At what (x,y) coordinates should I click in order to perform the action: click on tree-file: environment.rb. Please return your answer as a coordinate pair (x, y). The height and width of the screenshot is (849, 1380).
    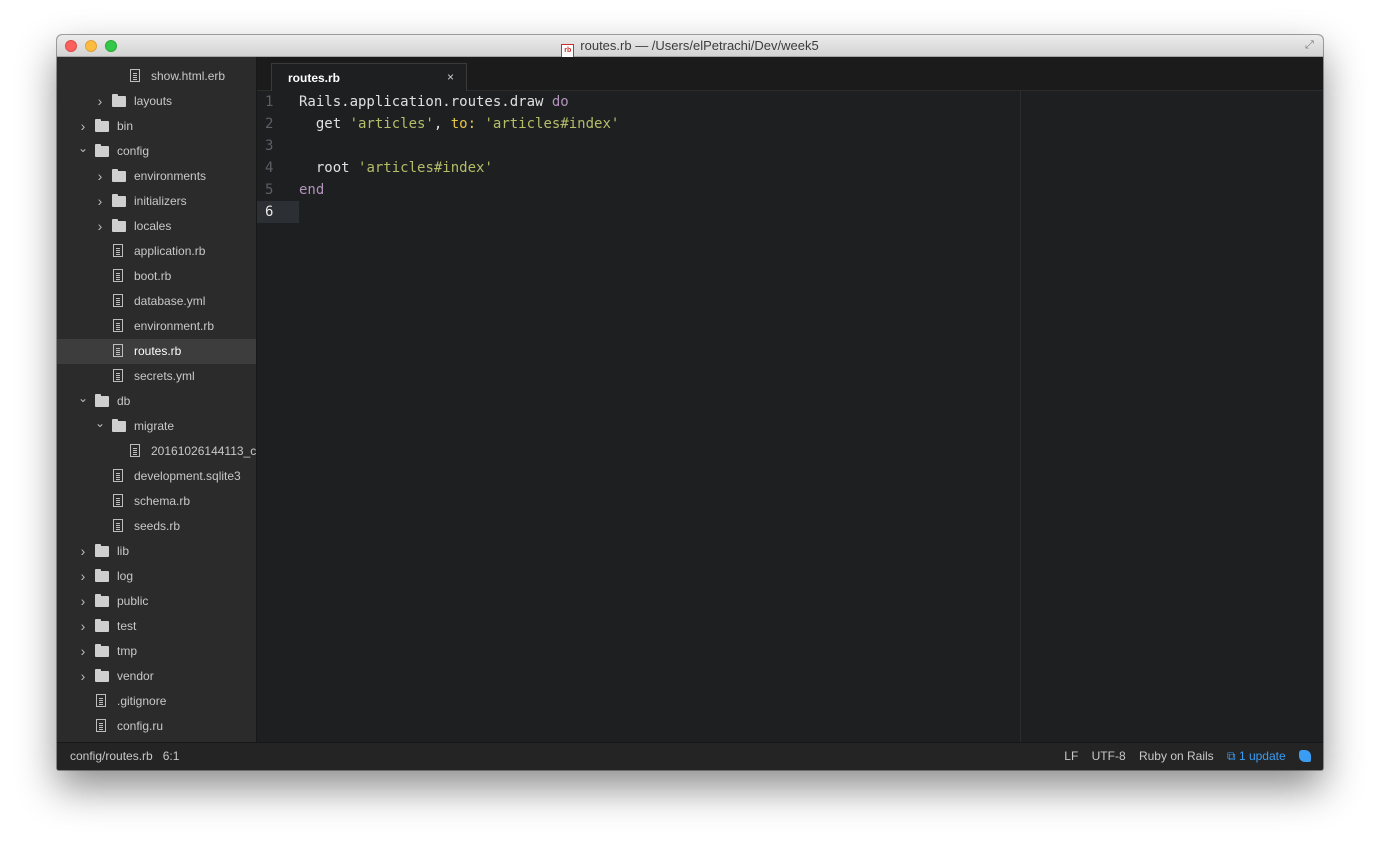
    Looking at the image, I should click on (156, 326).